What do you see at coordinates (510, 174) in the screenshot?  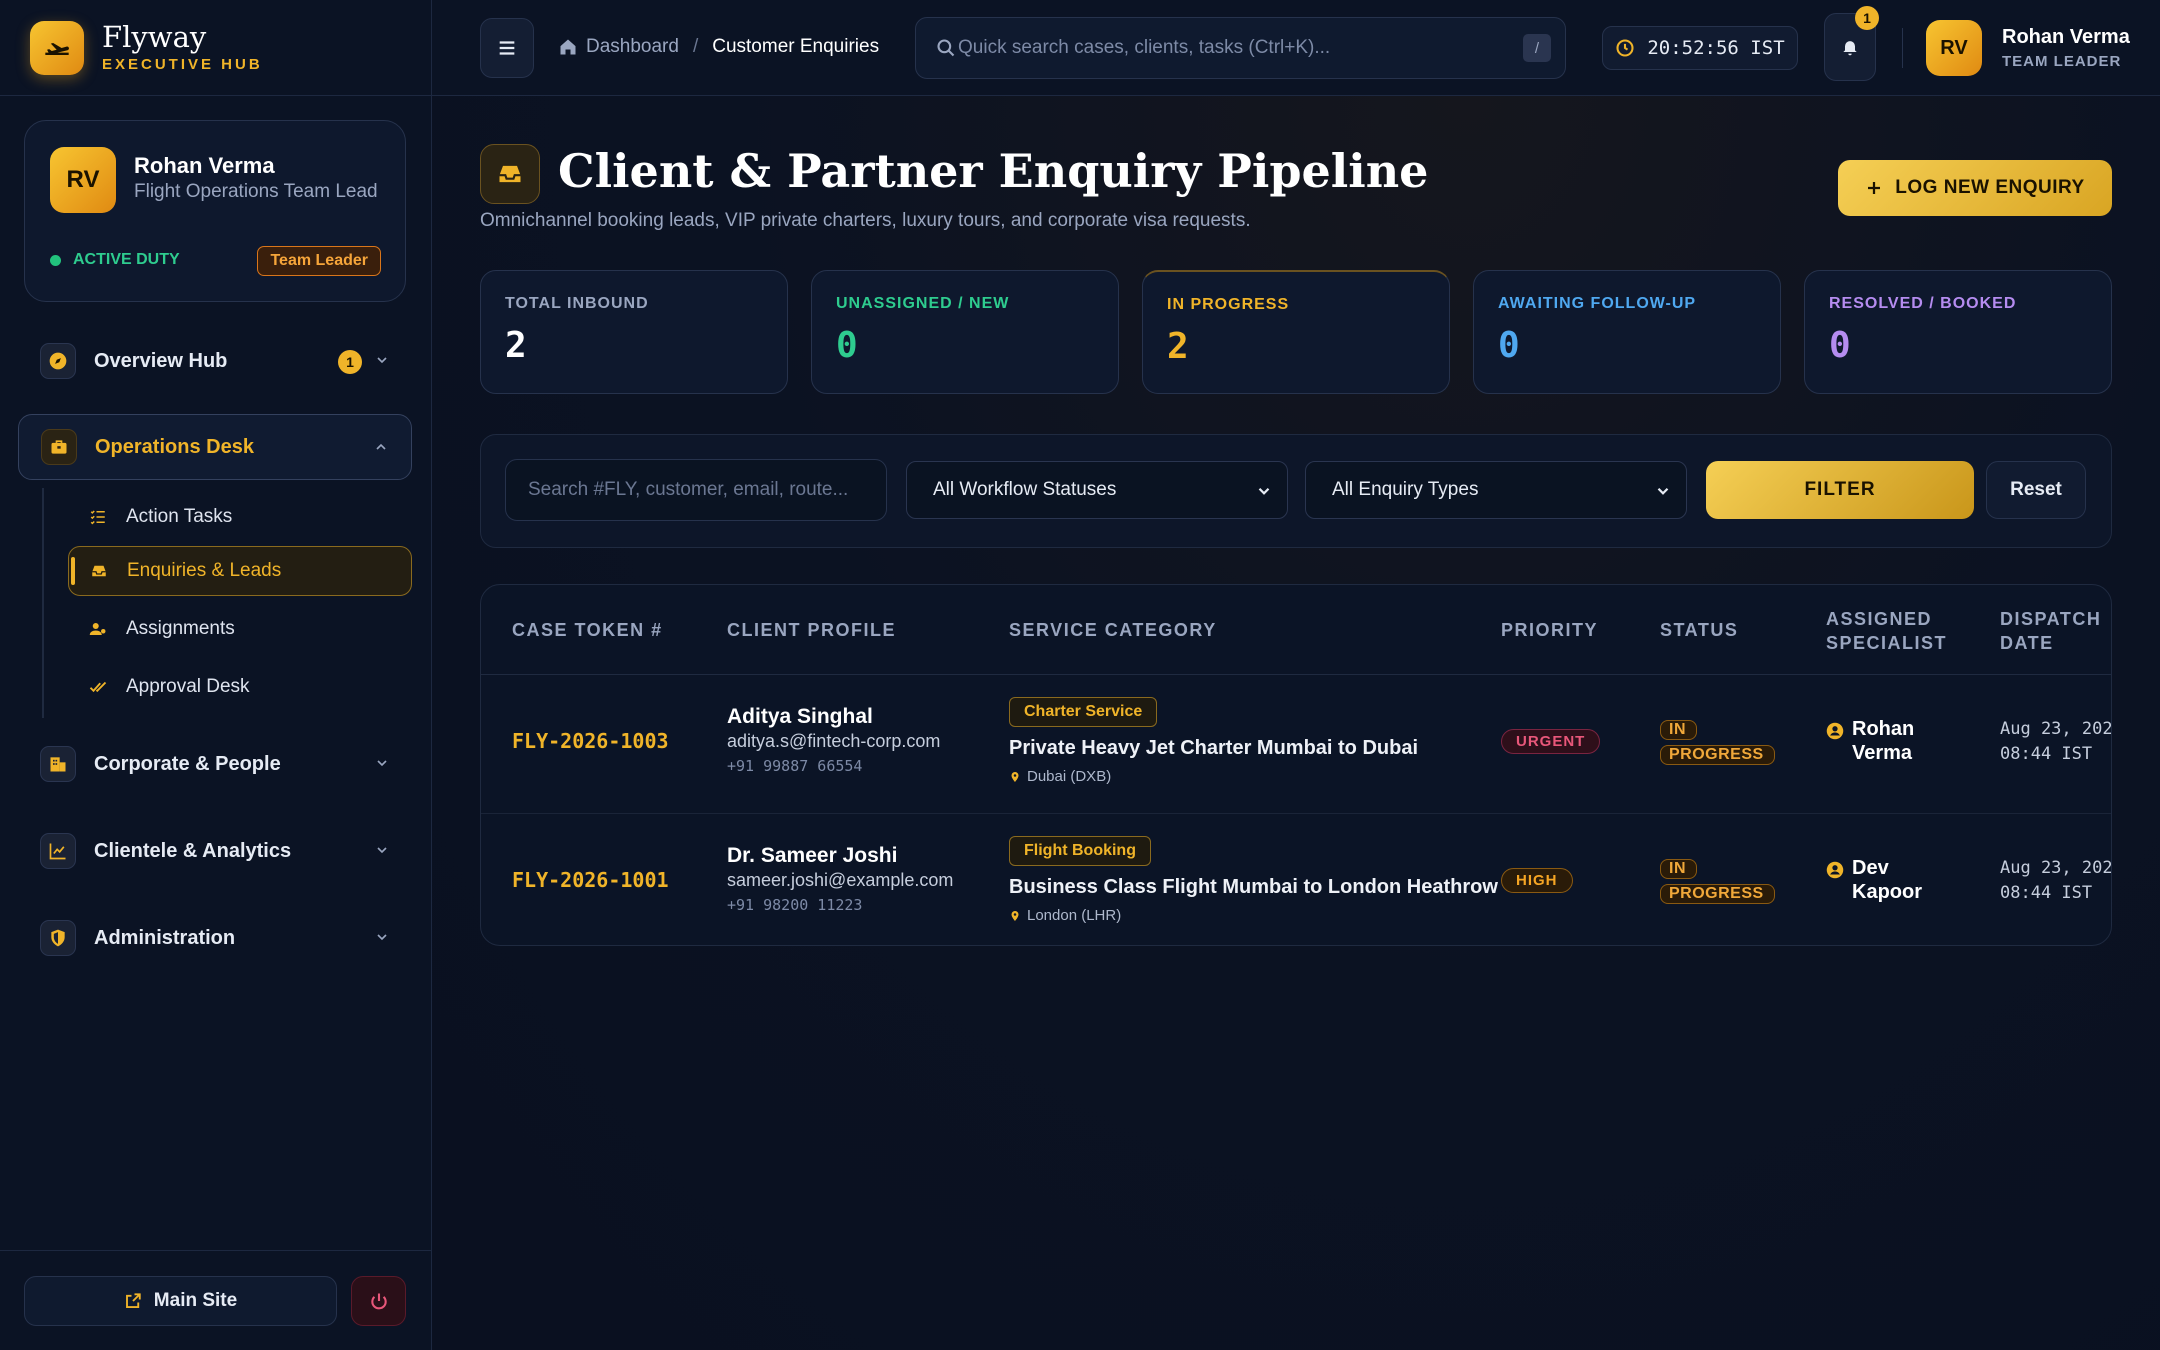 I see `inbox-icon` at bounding box center [510, 174].